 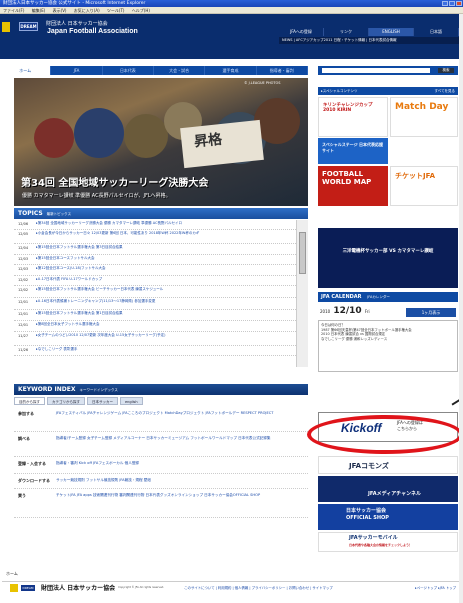 I want to click on topic-link: ▸U-17日本代表 FIFA U-17ワールドカップ, so click(x=166, y=279).